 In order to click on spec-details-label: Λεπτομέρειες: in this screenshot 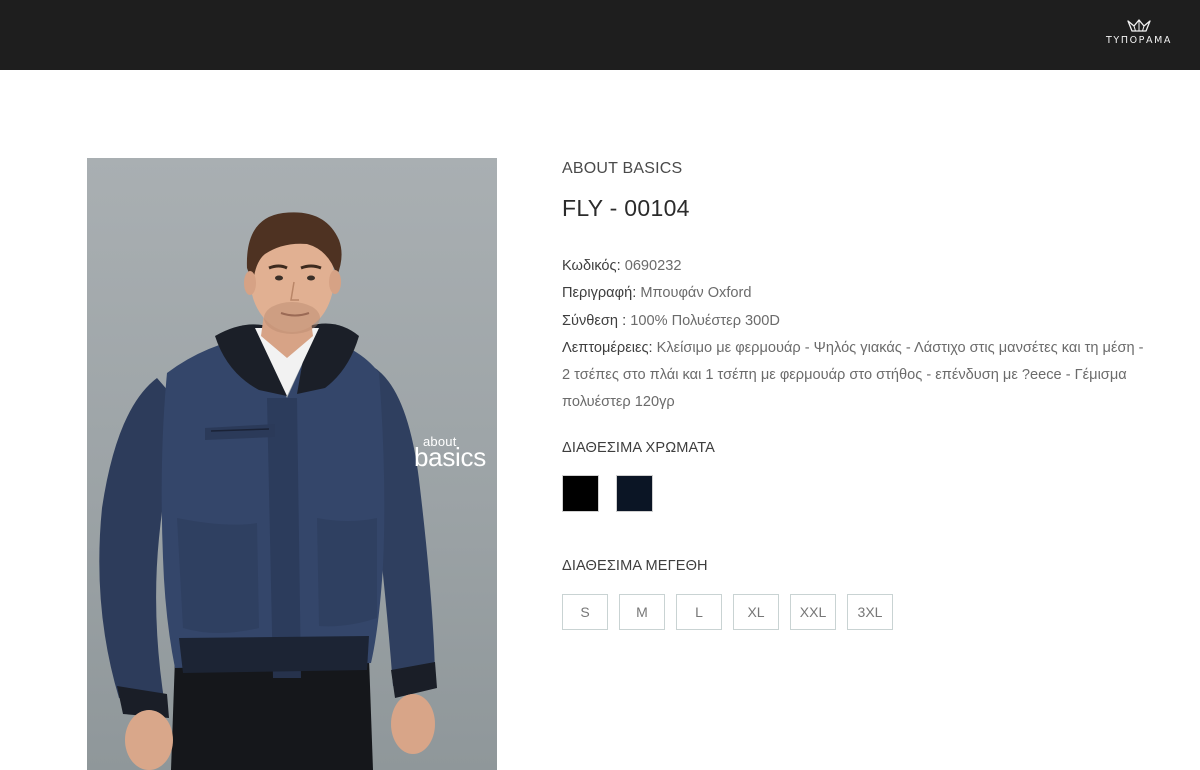, I will do `click(607, 347)`.